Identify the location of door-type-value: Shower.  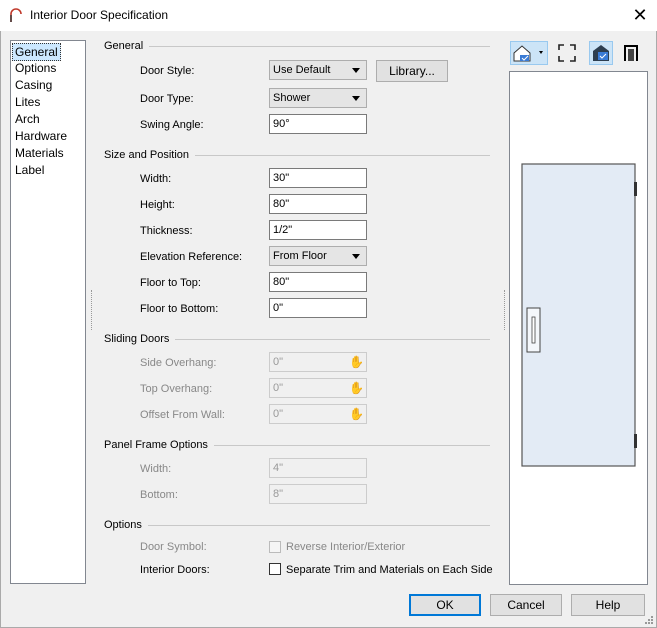
(292, 98).